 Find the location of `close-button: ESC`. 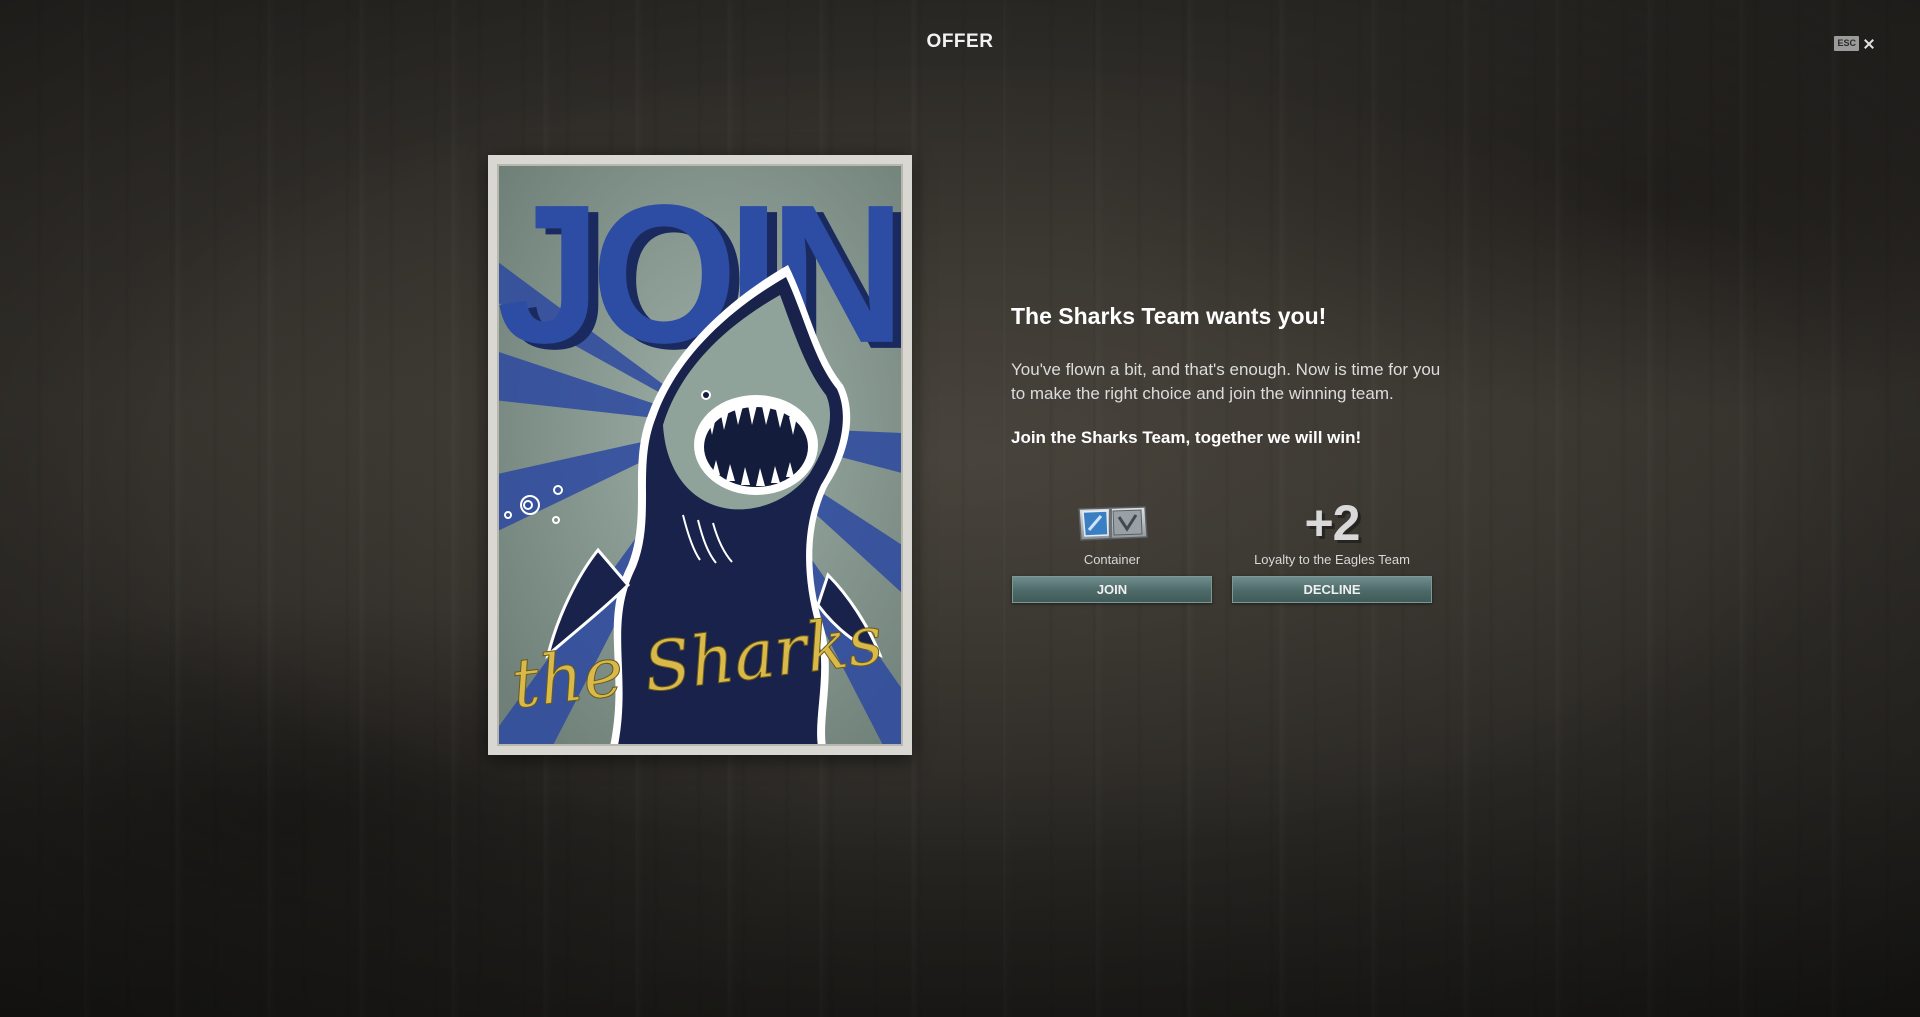

close-button: ESC is located at coordinates (1855, 43).